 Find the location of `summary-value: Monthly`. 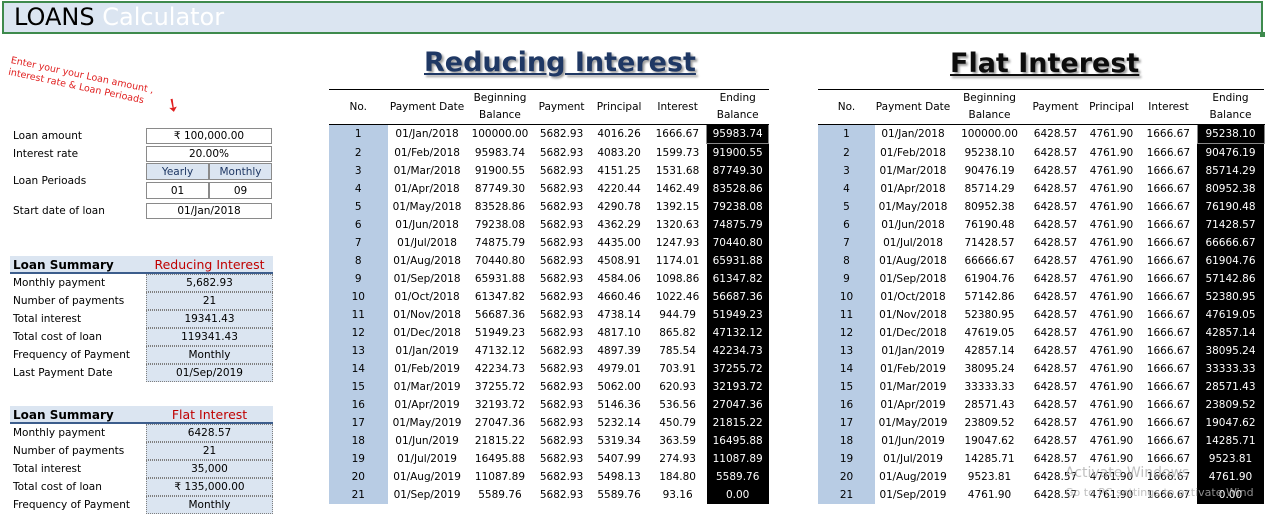

summary-value: Monthly is located at coordinates (209, 505).